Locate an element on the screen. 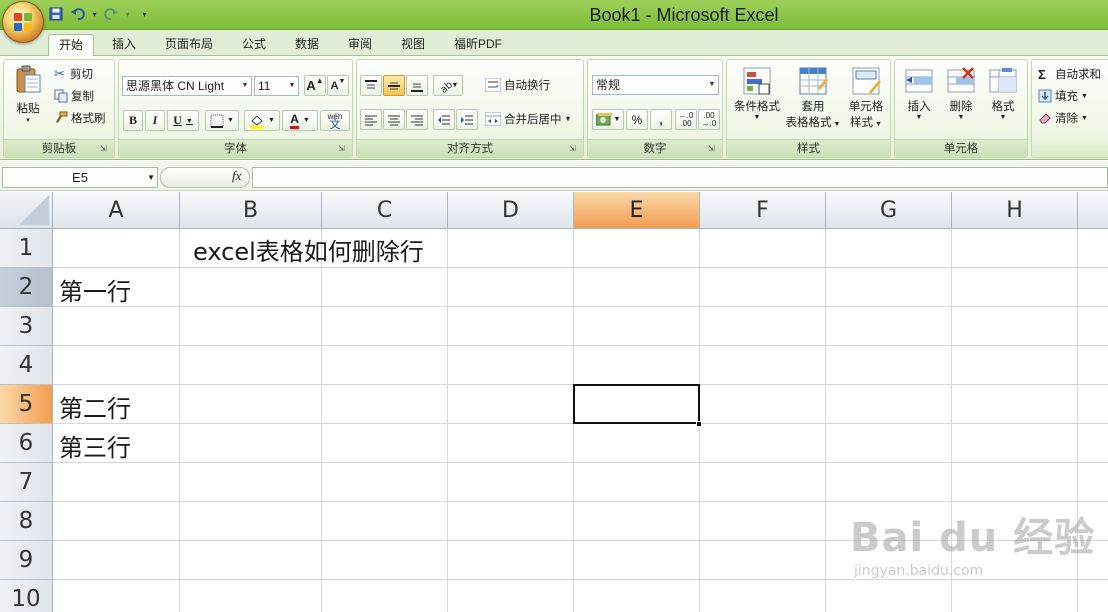 This screenshot has height=612, width=1108. tab-page-layout: 页面布局 is located at coordinates (189, 45).